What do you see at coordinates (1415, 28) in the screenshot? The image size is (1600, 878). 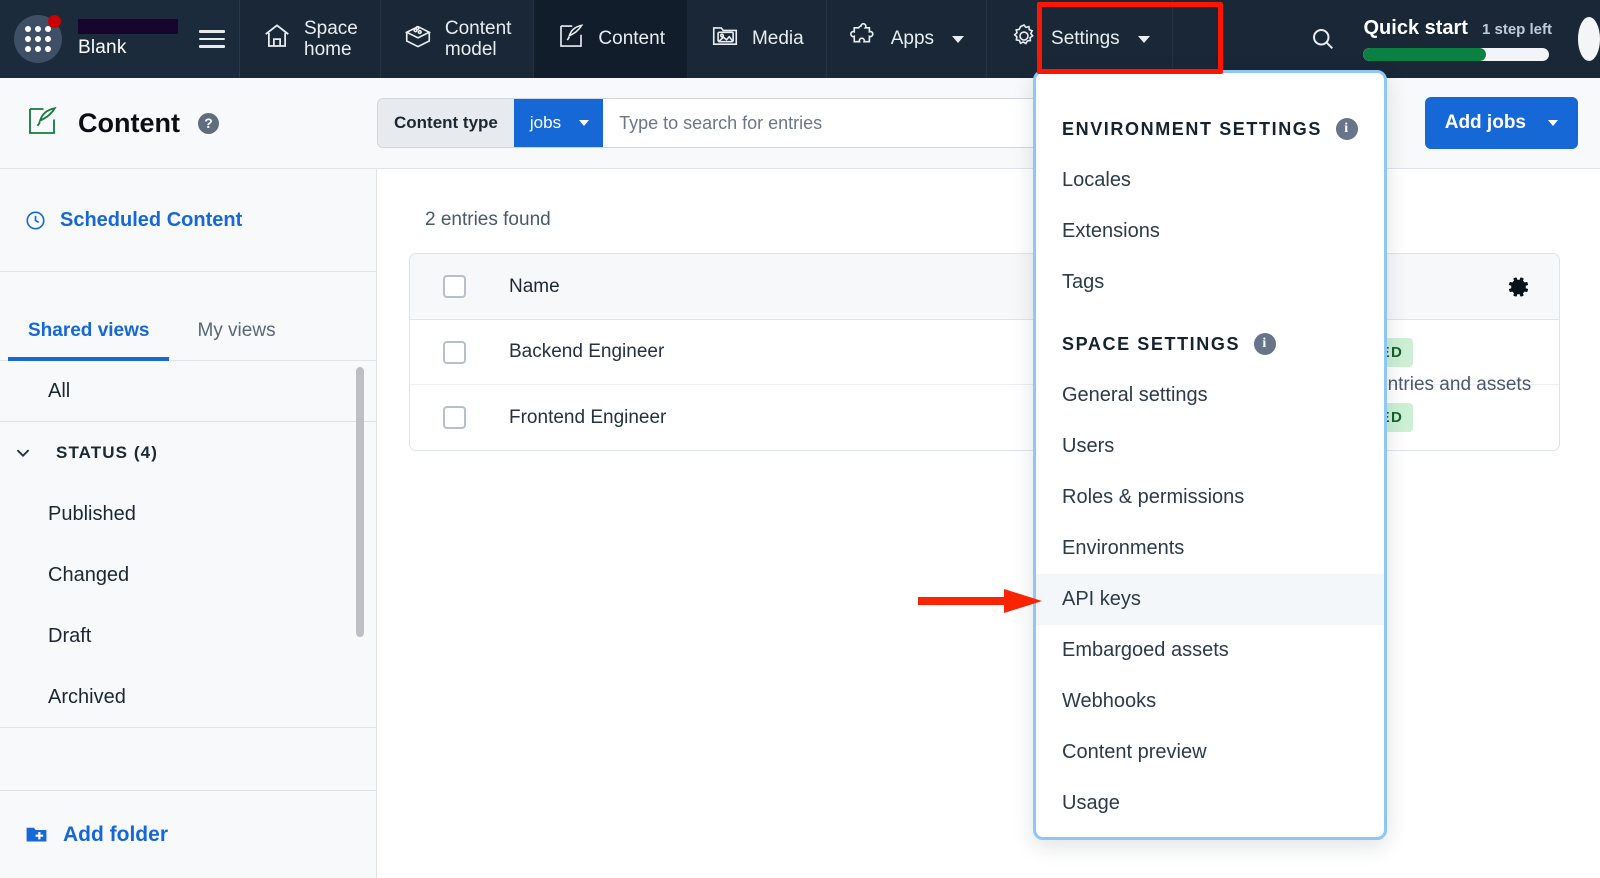 I see `quick-start-title: Quick start` at bounding box center [1415, 28].